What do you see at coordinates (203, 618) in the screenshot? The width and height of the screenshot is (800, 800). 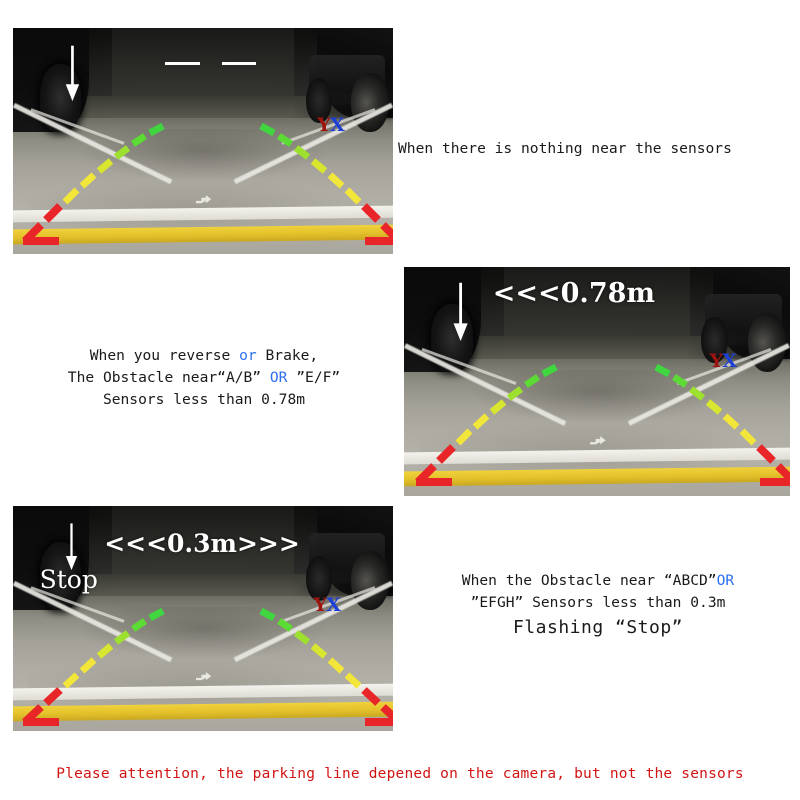 I see `photo-panel-03m: <<<0.3m>>> Stop YX` at bounding box center [203, 618].